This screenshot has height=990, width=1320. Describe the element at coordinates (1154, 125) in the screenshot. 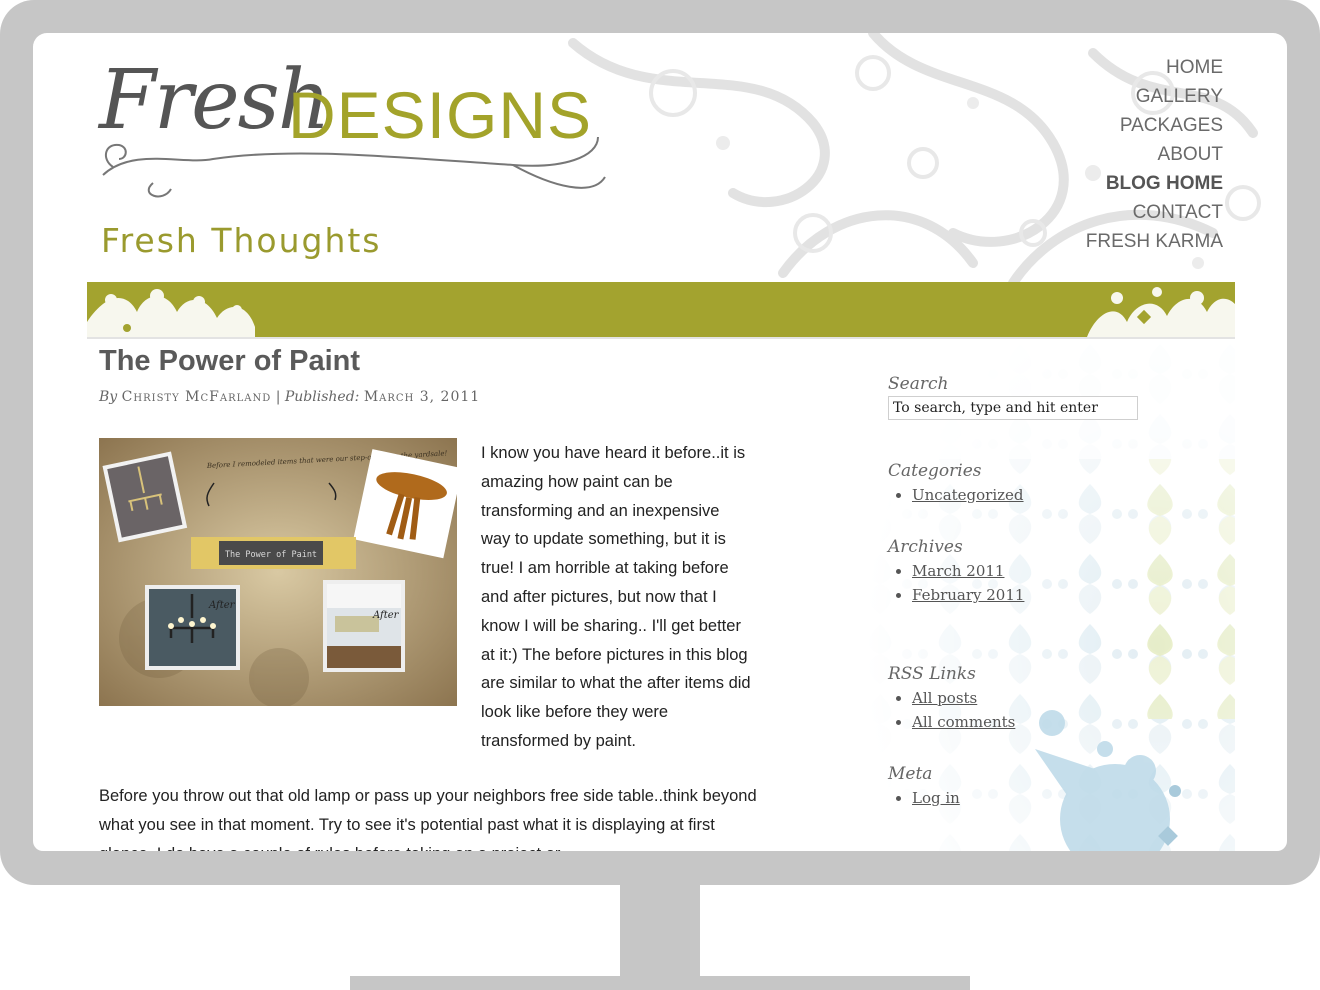

I see `nav-packages: PACKAGES` at that location.